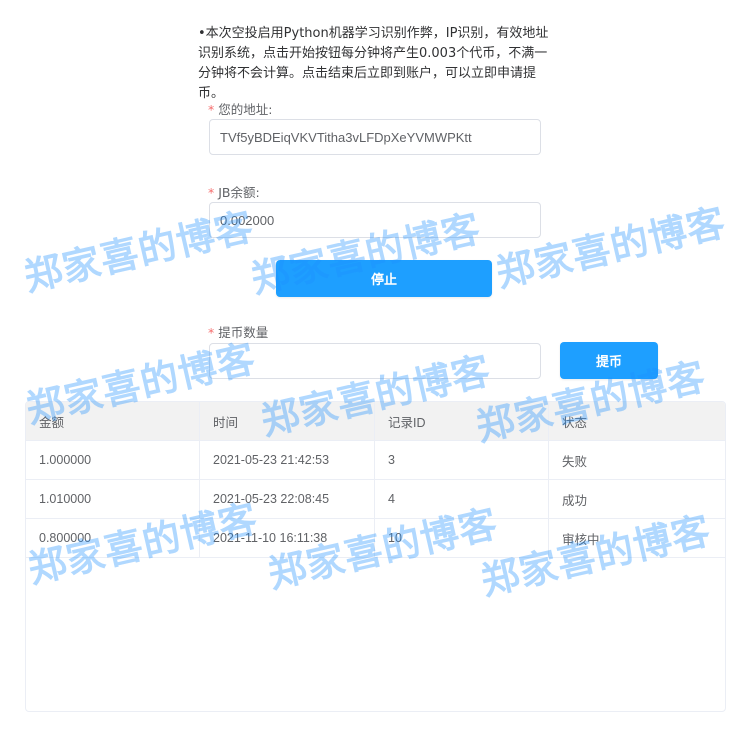  Describe the element at coordinates (462, 460) in the screenshot. I see `cell-record-id: 3` at that location.